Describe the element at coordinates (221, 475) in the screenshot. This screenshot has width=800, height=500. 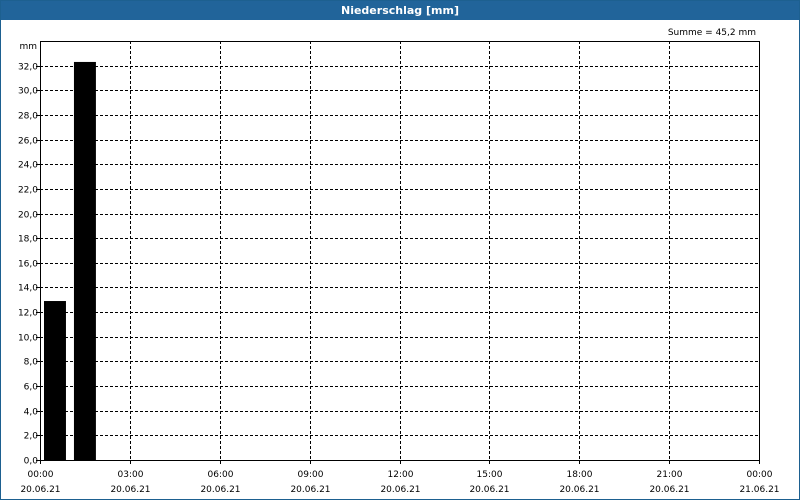
I see `x-tick-time-label: 06:00` at that location.